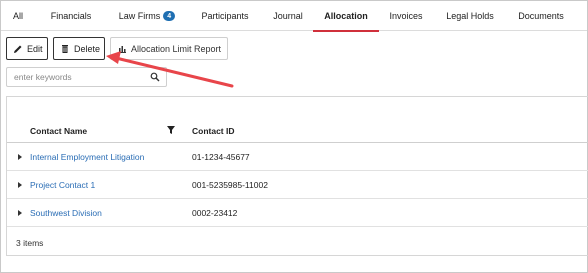 The height and width of the screenshot is (273, 588). Describe the element at coordinates (297, 185) in the screenshot. I see `table-row: Project Contact 1 001-5235985-11002` at that location.